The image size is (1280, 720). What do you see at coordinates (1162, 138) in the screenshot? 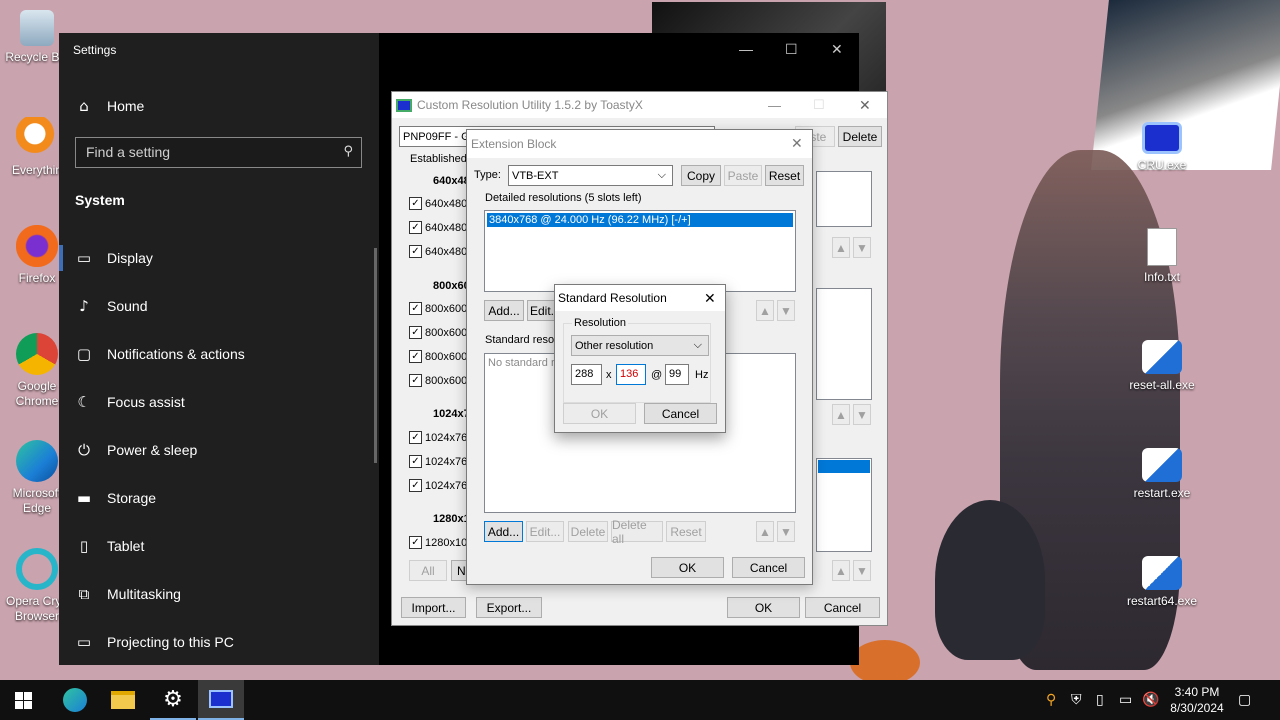
I see `cru-monitor-icon` at bounding box center [1162, 138].